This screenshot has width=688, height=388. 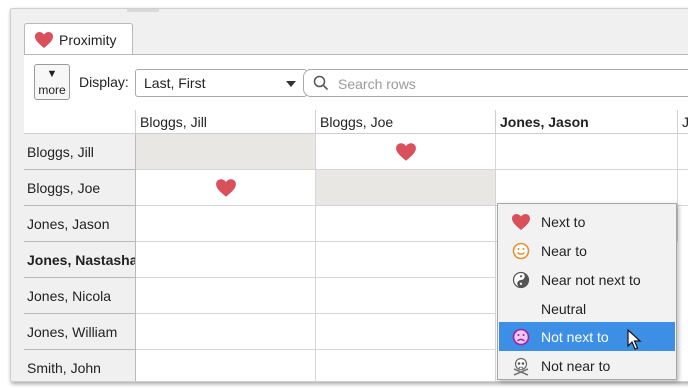 What do you see at coordinates (591, 279) in the screenshot?
I see `menu-item-label: Near not next to` at bounding box center [591, 279].